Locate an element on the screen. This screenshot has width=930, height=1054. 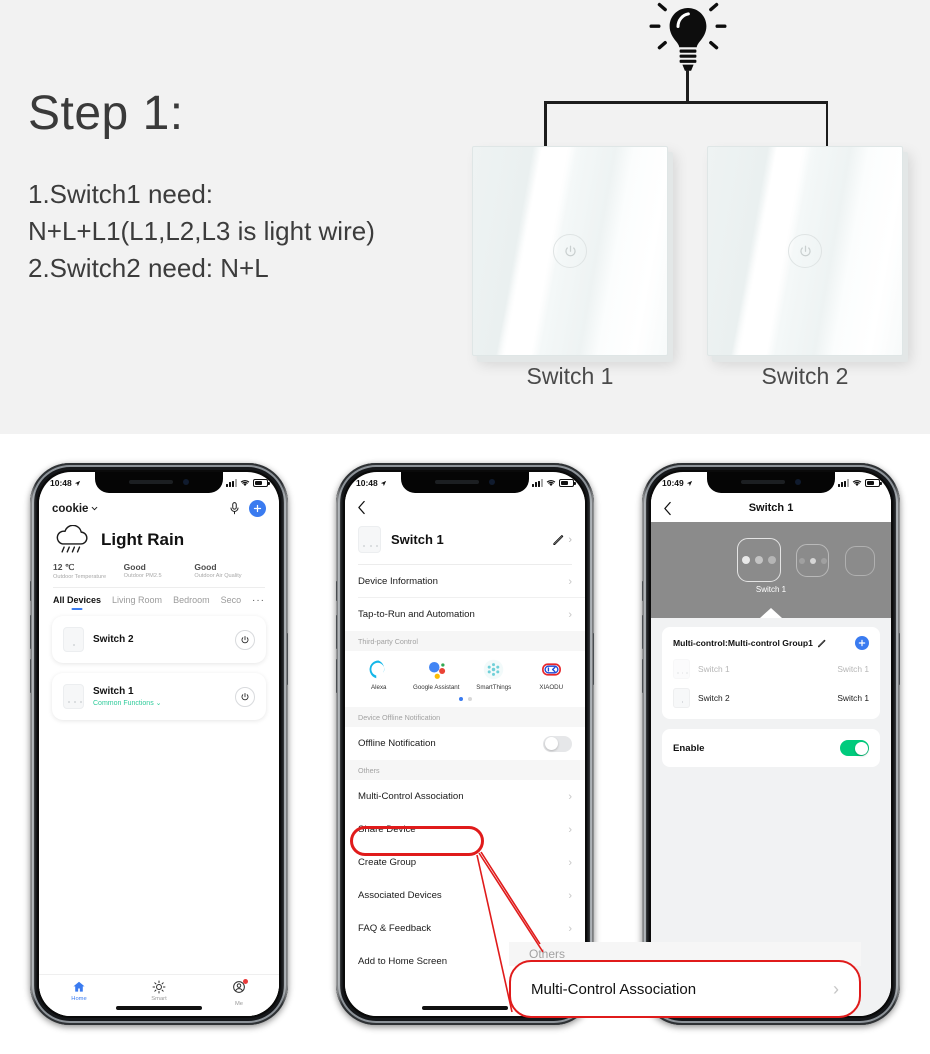
tab-smart: Smart is located at coordinates (159, 991).